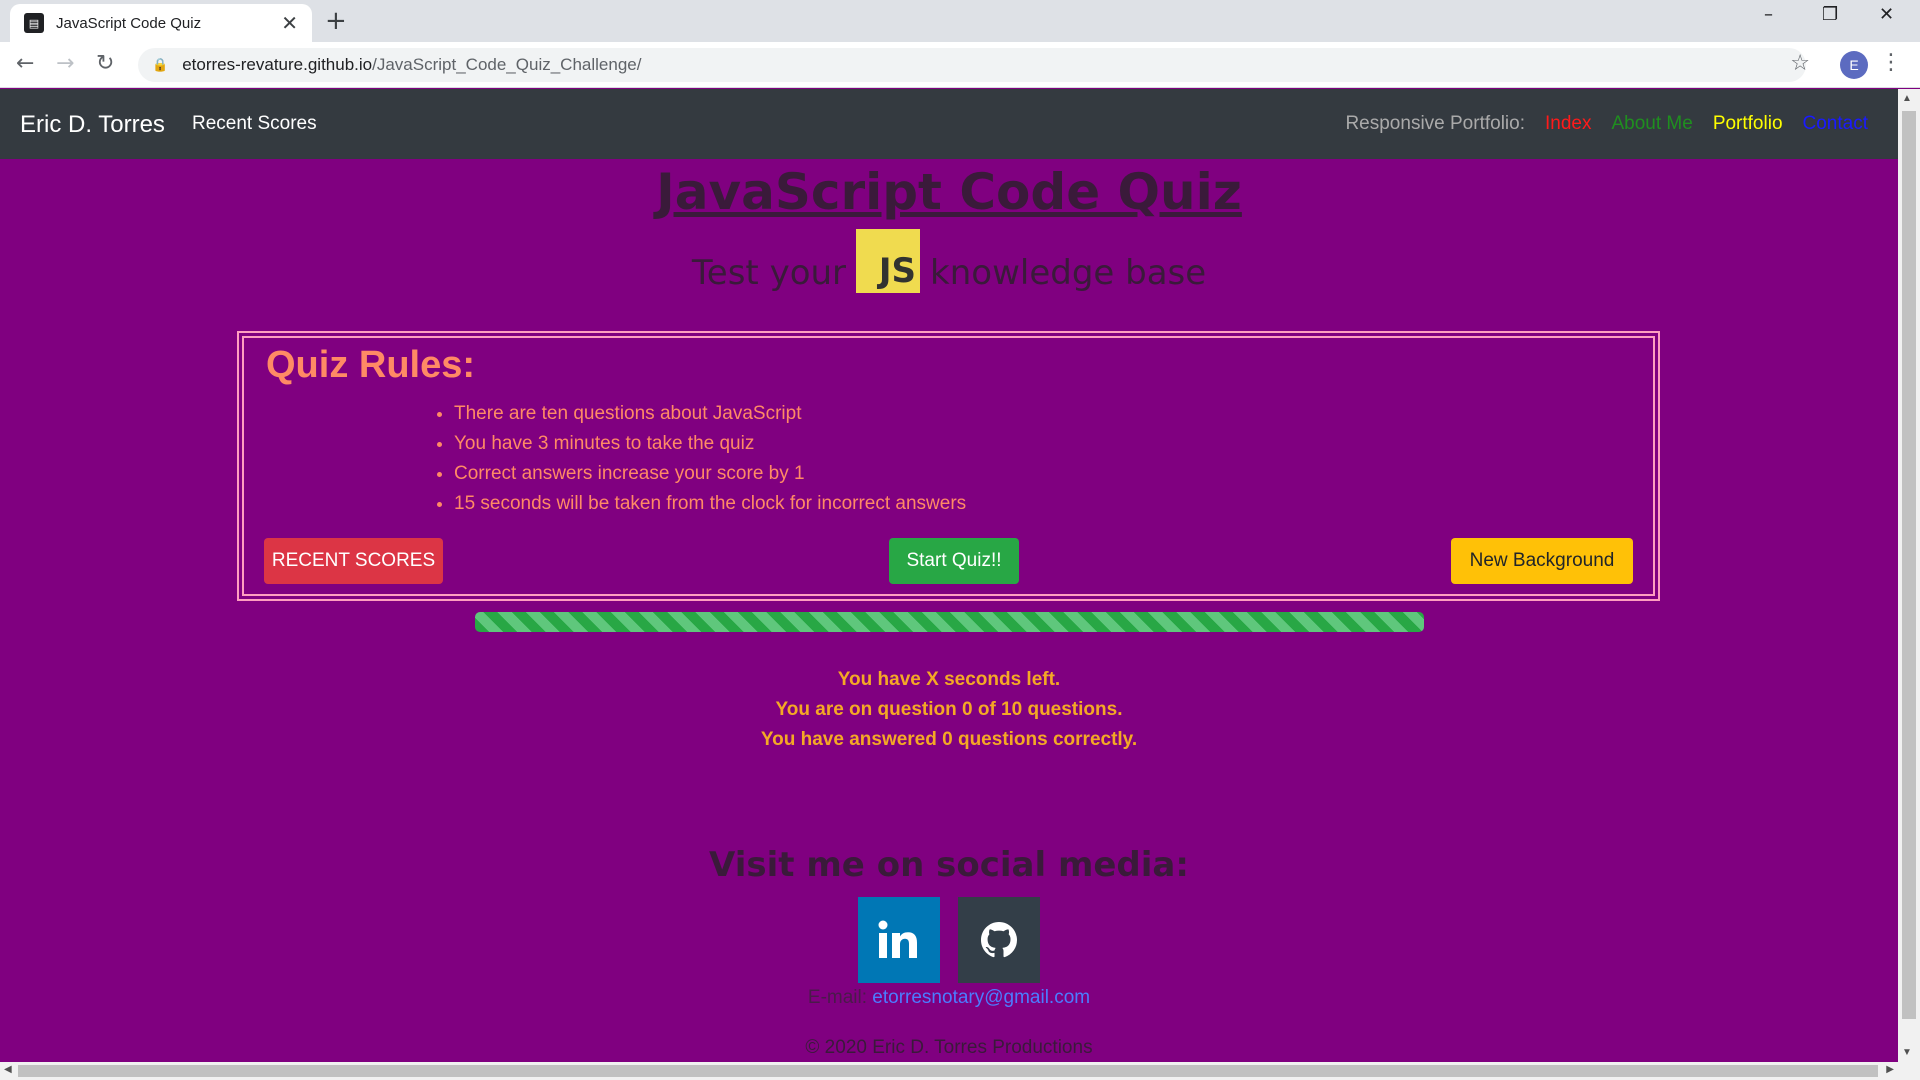  What do you see at coordinates (1068, 273) in the screenshot?
I see `subtitle-after: knowledge base` at bounding box center [1068, 273].